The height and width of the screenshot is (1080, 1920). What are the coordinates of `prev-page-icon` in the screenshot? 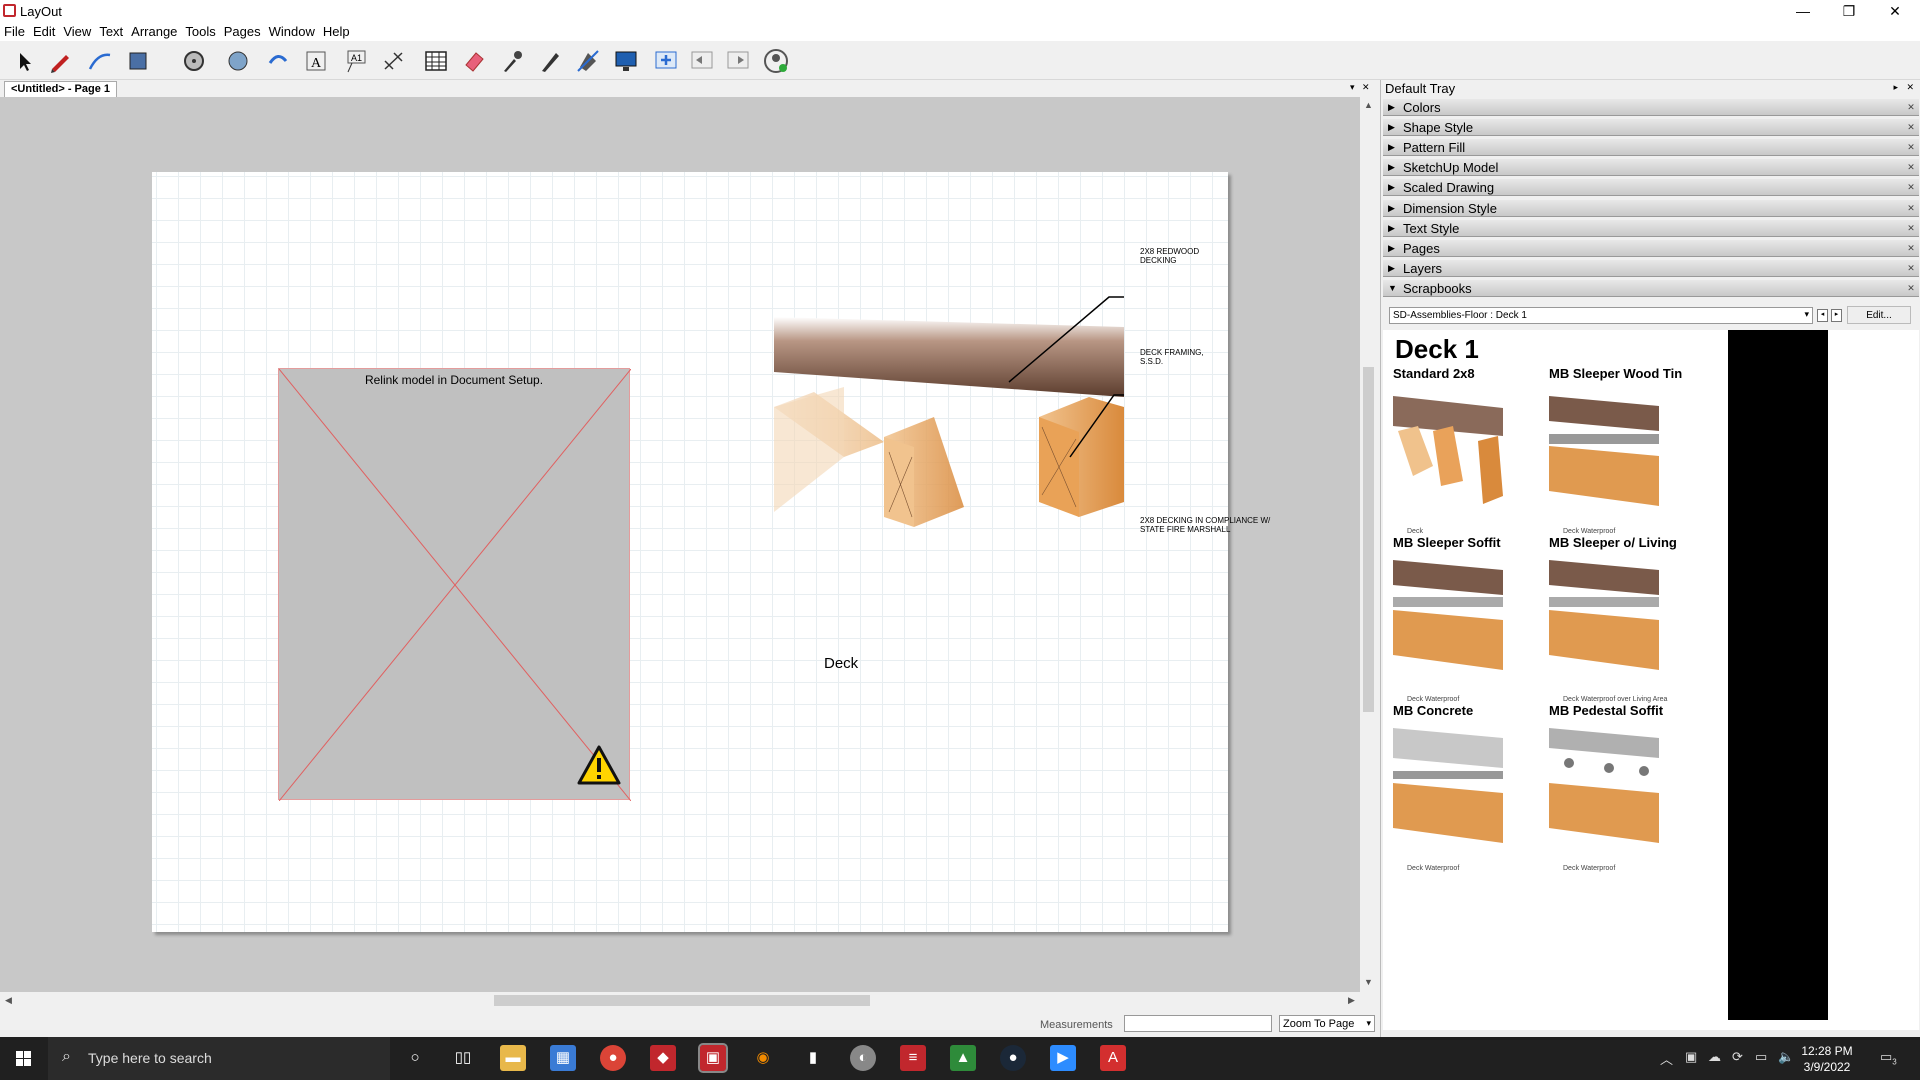 It's located at (702, 61).